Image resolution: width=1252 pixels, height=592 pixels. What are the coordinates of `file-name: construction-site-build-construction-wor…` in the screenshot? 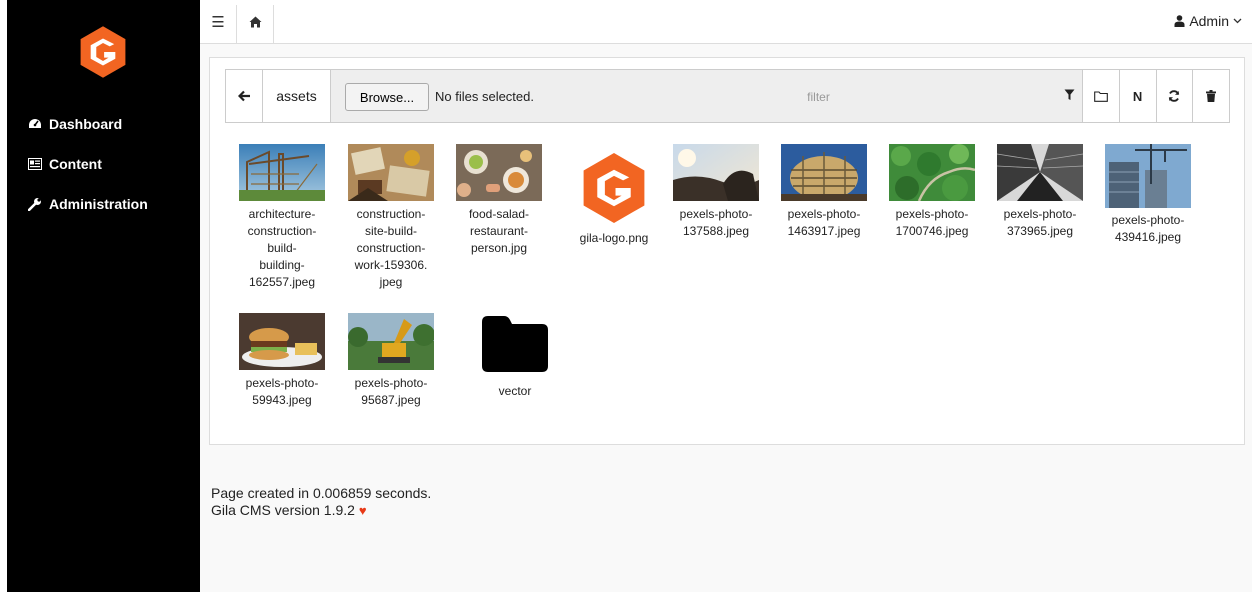 It's located at (391, 248).